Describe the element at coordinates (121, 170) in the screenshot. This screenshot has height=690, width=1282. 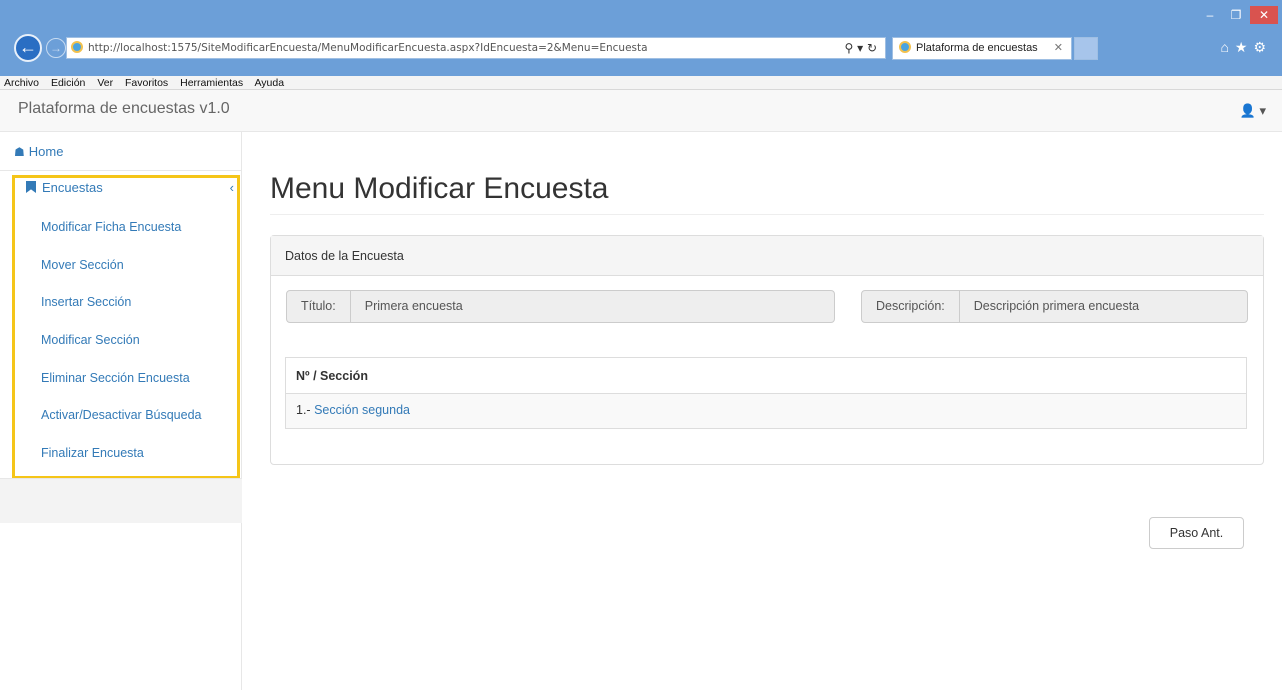
I see `sidebar-divider` at that location.